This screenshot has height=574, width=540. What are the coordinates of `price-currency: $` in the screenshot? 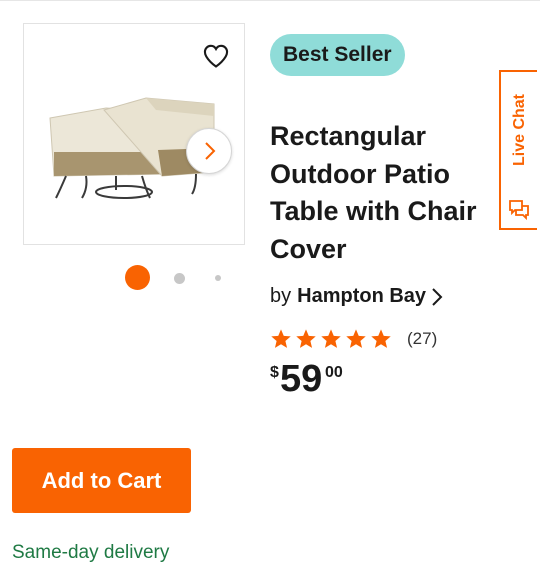 It's located at (274, 372).